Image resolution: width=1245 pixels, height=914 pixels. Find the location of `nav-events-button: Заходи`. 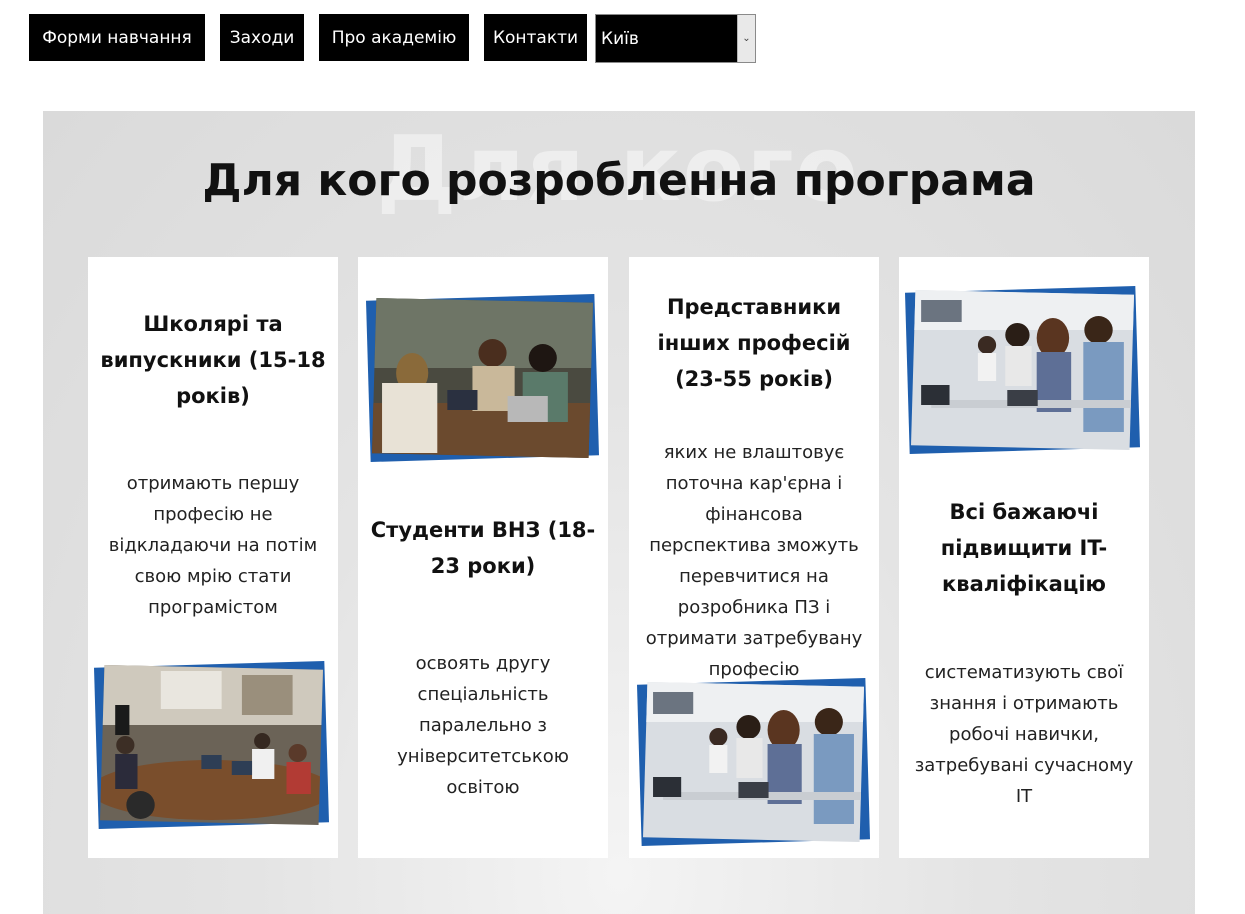

nav-events-button: Заходи is located at coordinates (262, 37).